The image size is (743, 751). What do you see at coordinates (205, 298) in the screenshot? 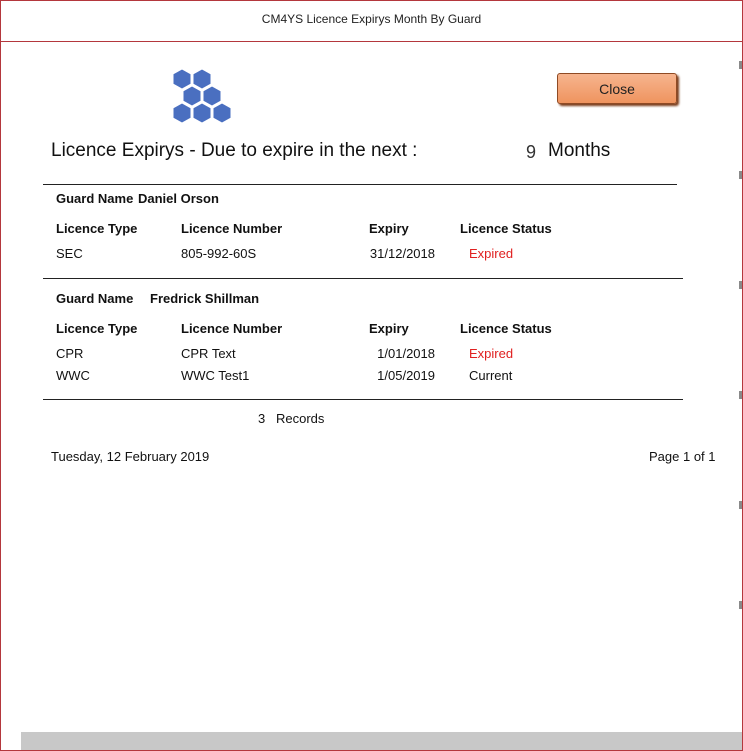
I see `guard-name: Fredrick Shillman` at bounding box center [205, 298].